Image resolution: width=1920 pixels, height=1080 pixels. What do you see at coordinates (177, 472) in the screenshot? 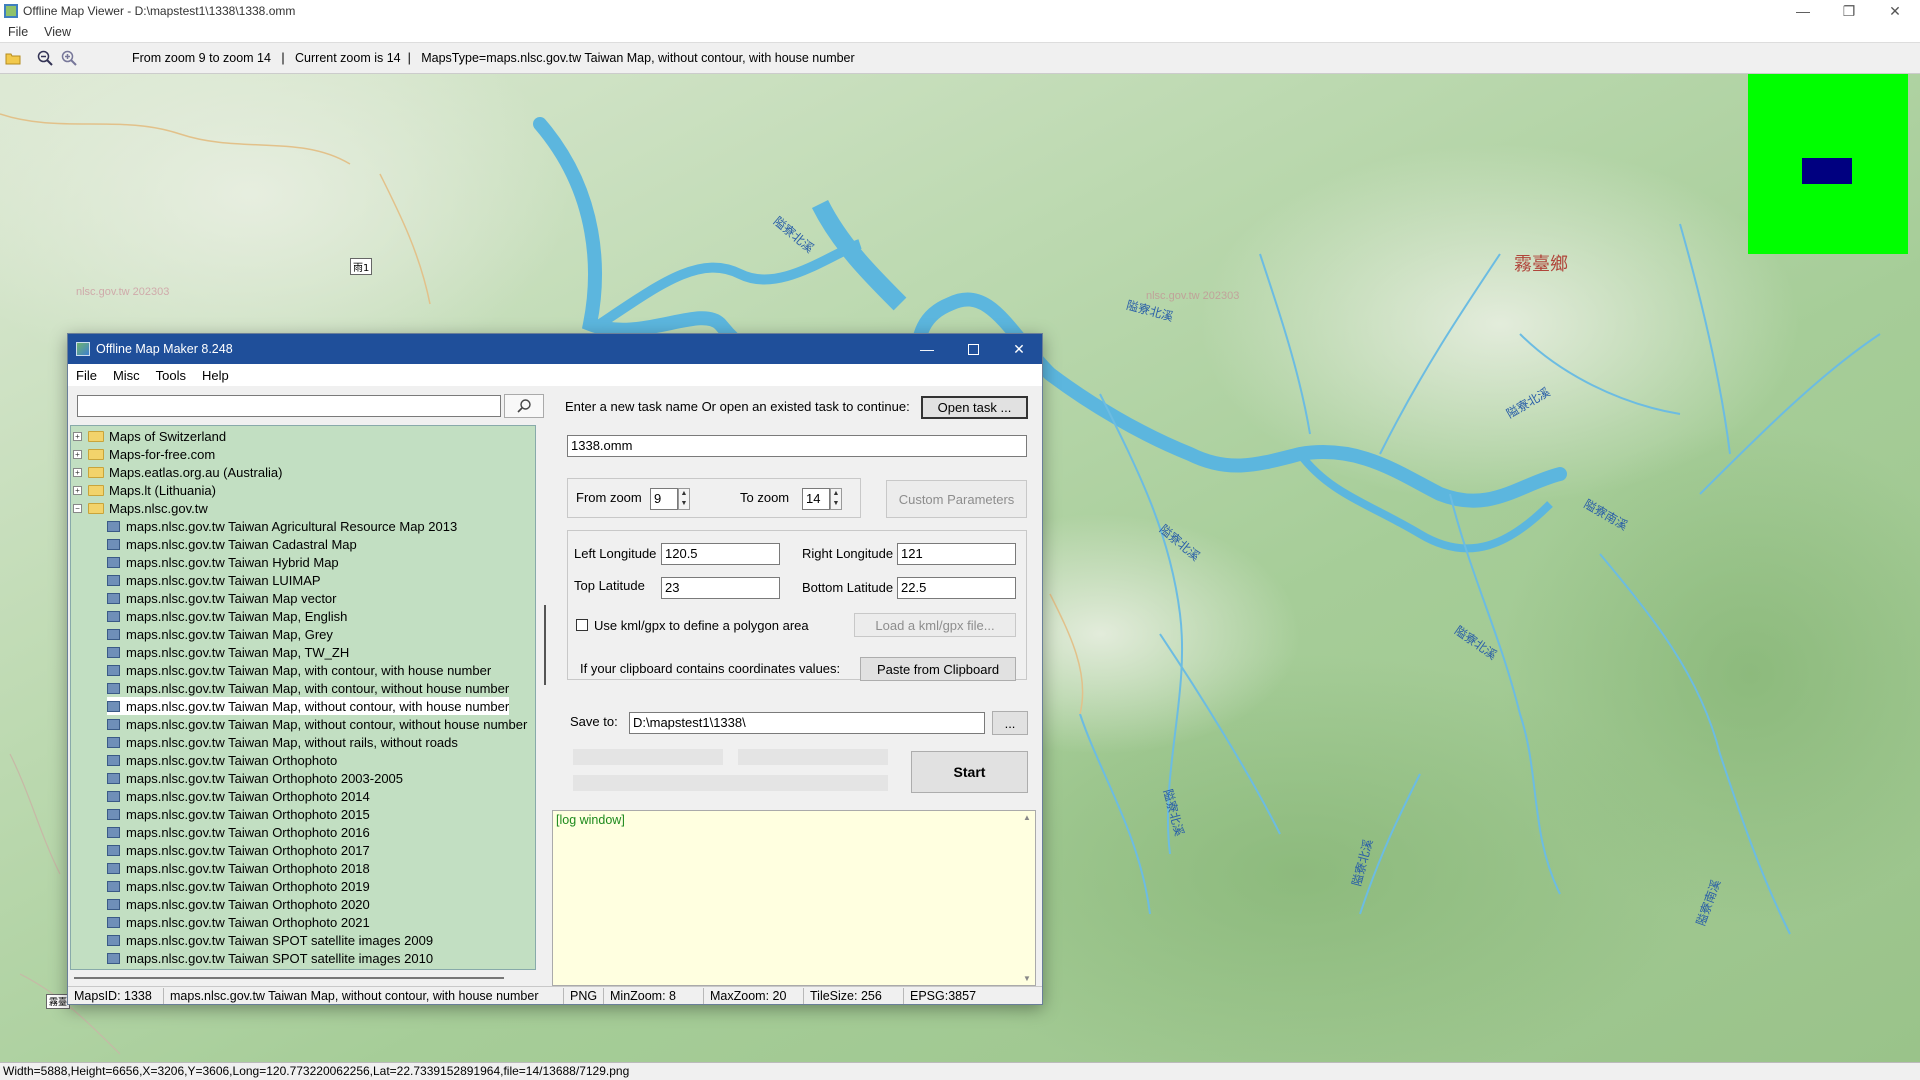
I see `tree-folder-item: + Maps.eatlas.org.au (Australia)` at bounding box center [177, 472].